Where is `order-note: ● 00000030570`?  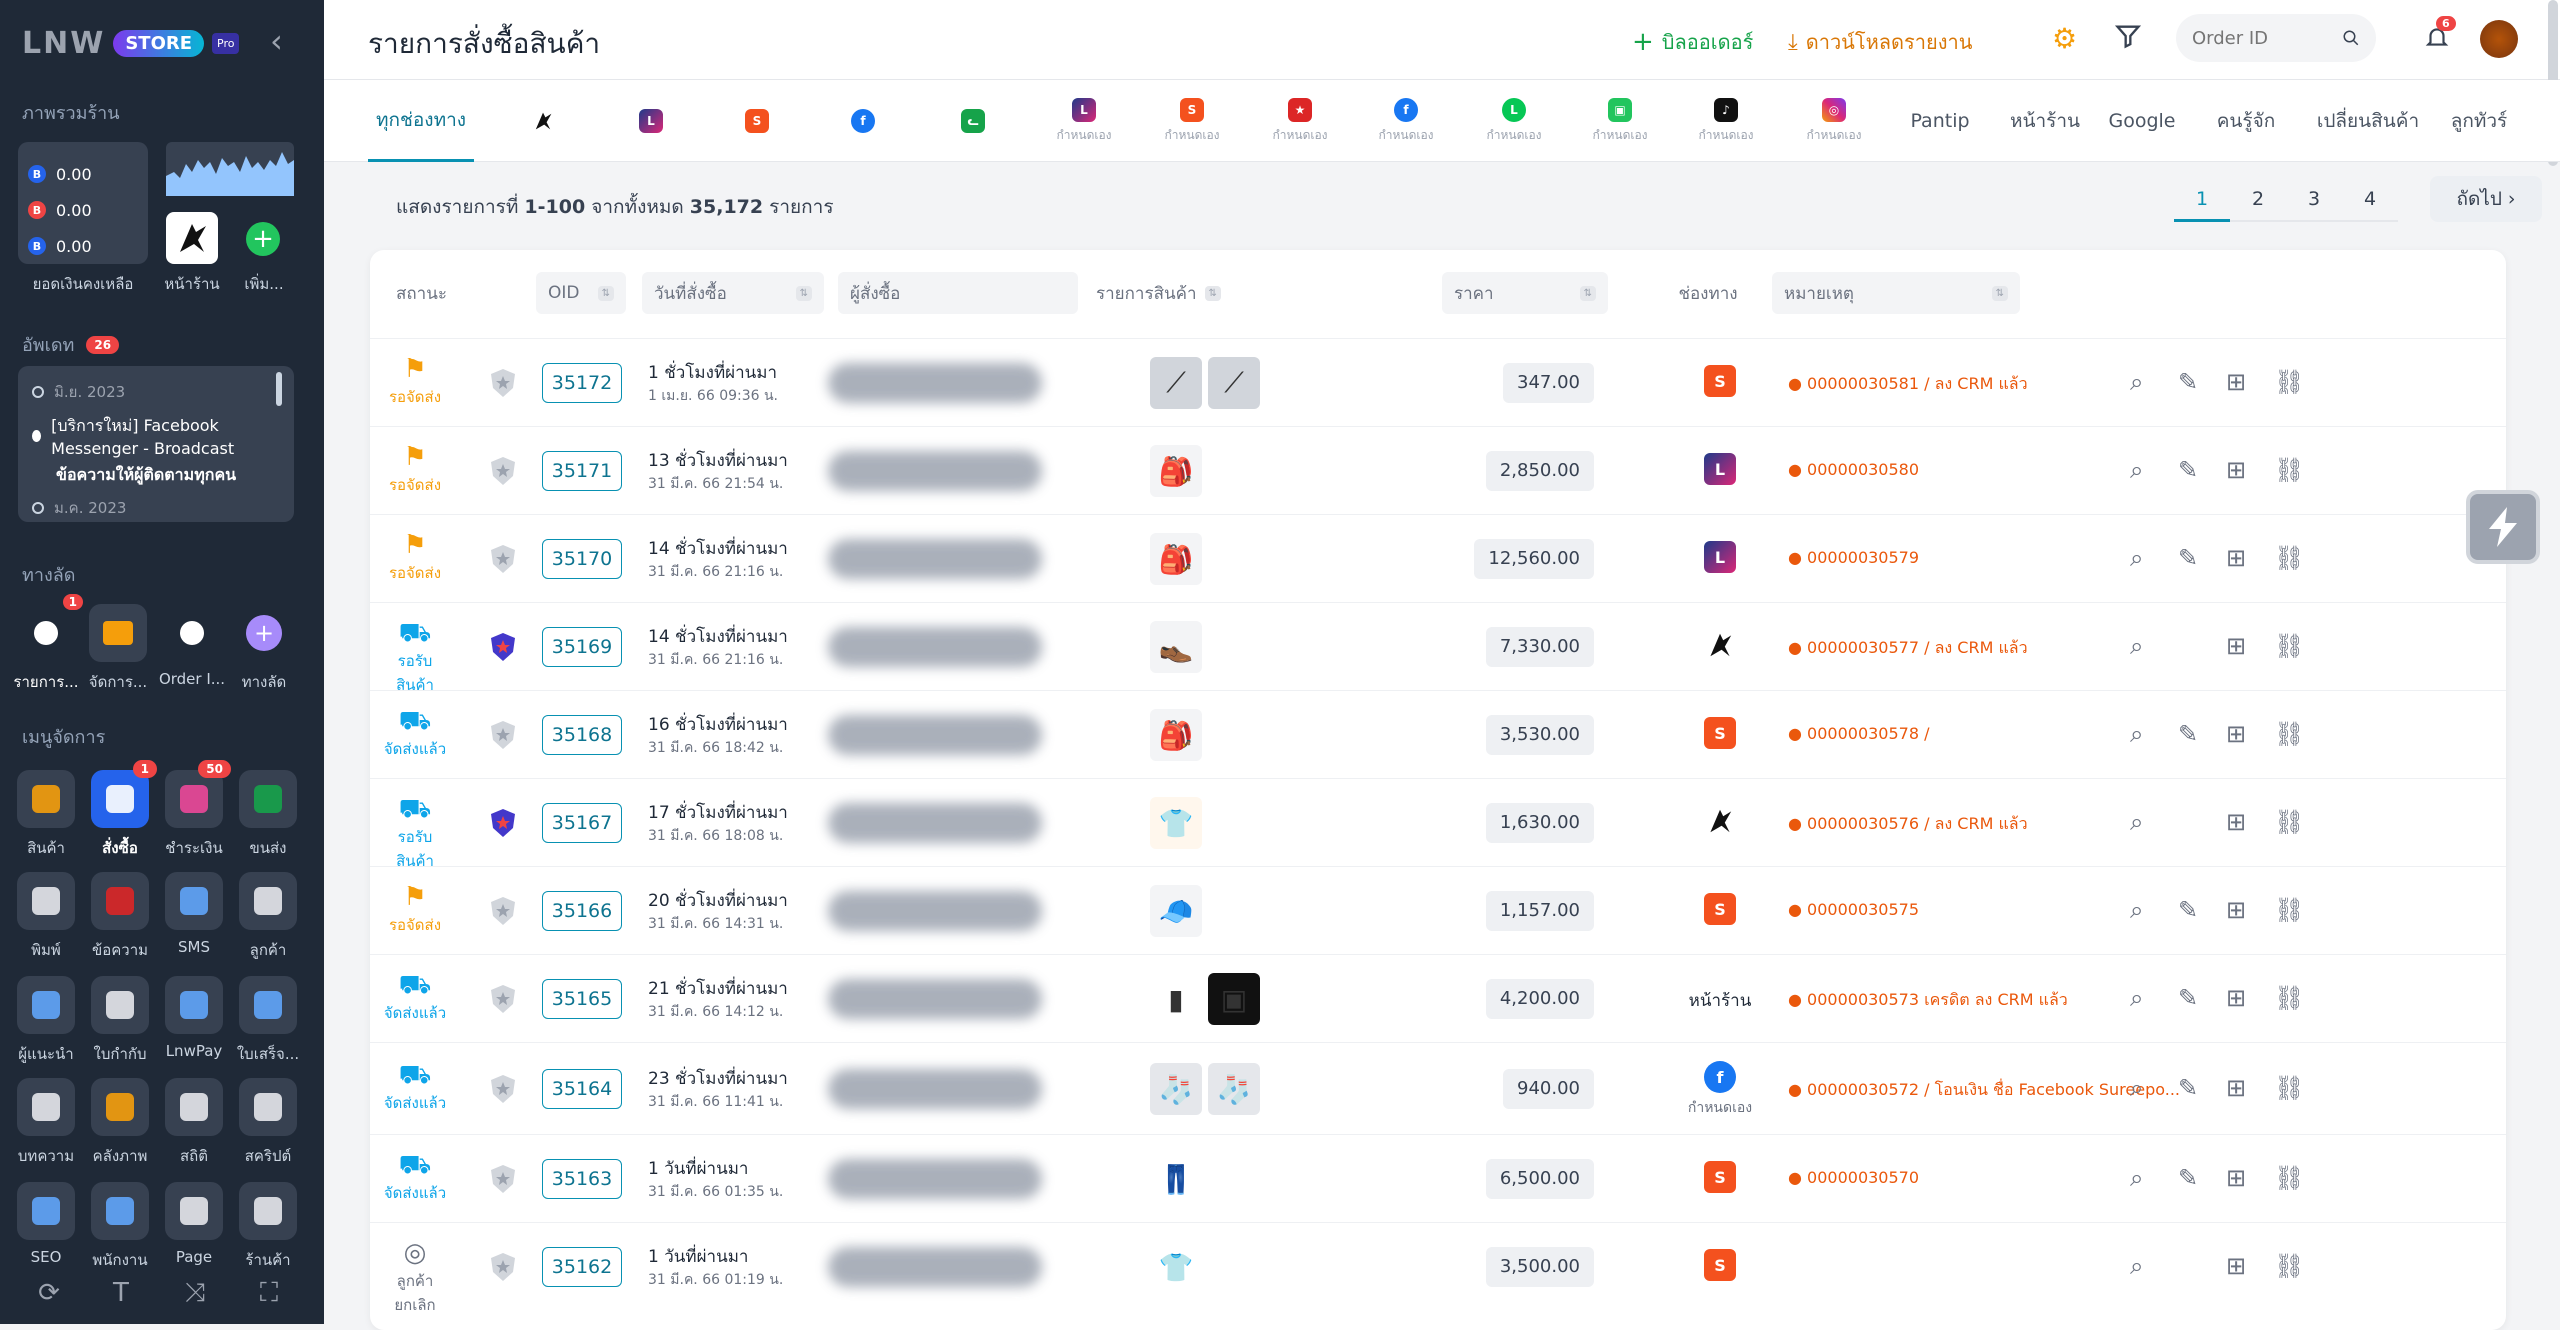
order-note: ● 00000030570 is located at coordinates (1853, 1177).